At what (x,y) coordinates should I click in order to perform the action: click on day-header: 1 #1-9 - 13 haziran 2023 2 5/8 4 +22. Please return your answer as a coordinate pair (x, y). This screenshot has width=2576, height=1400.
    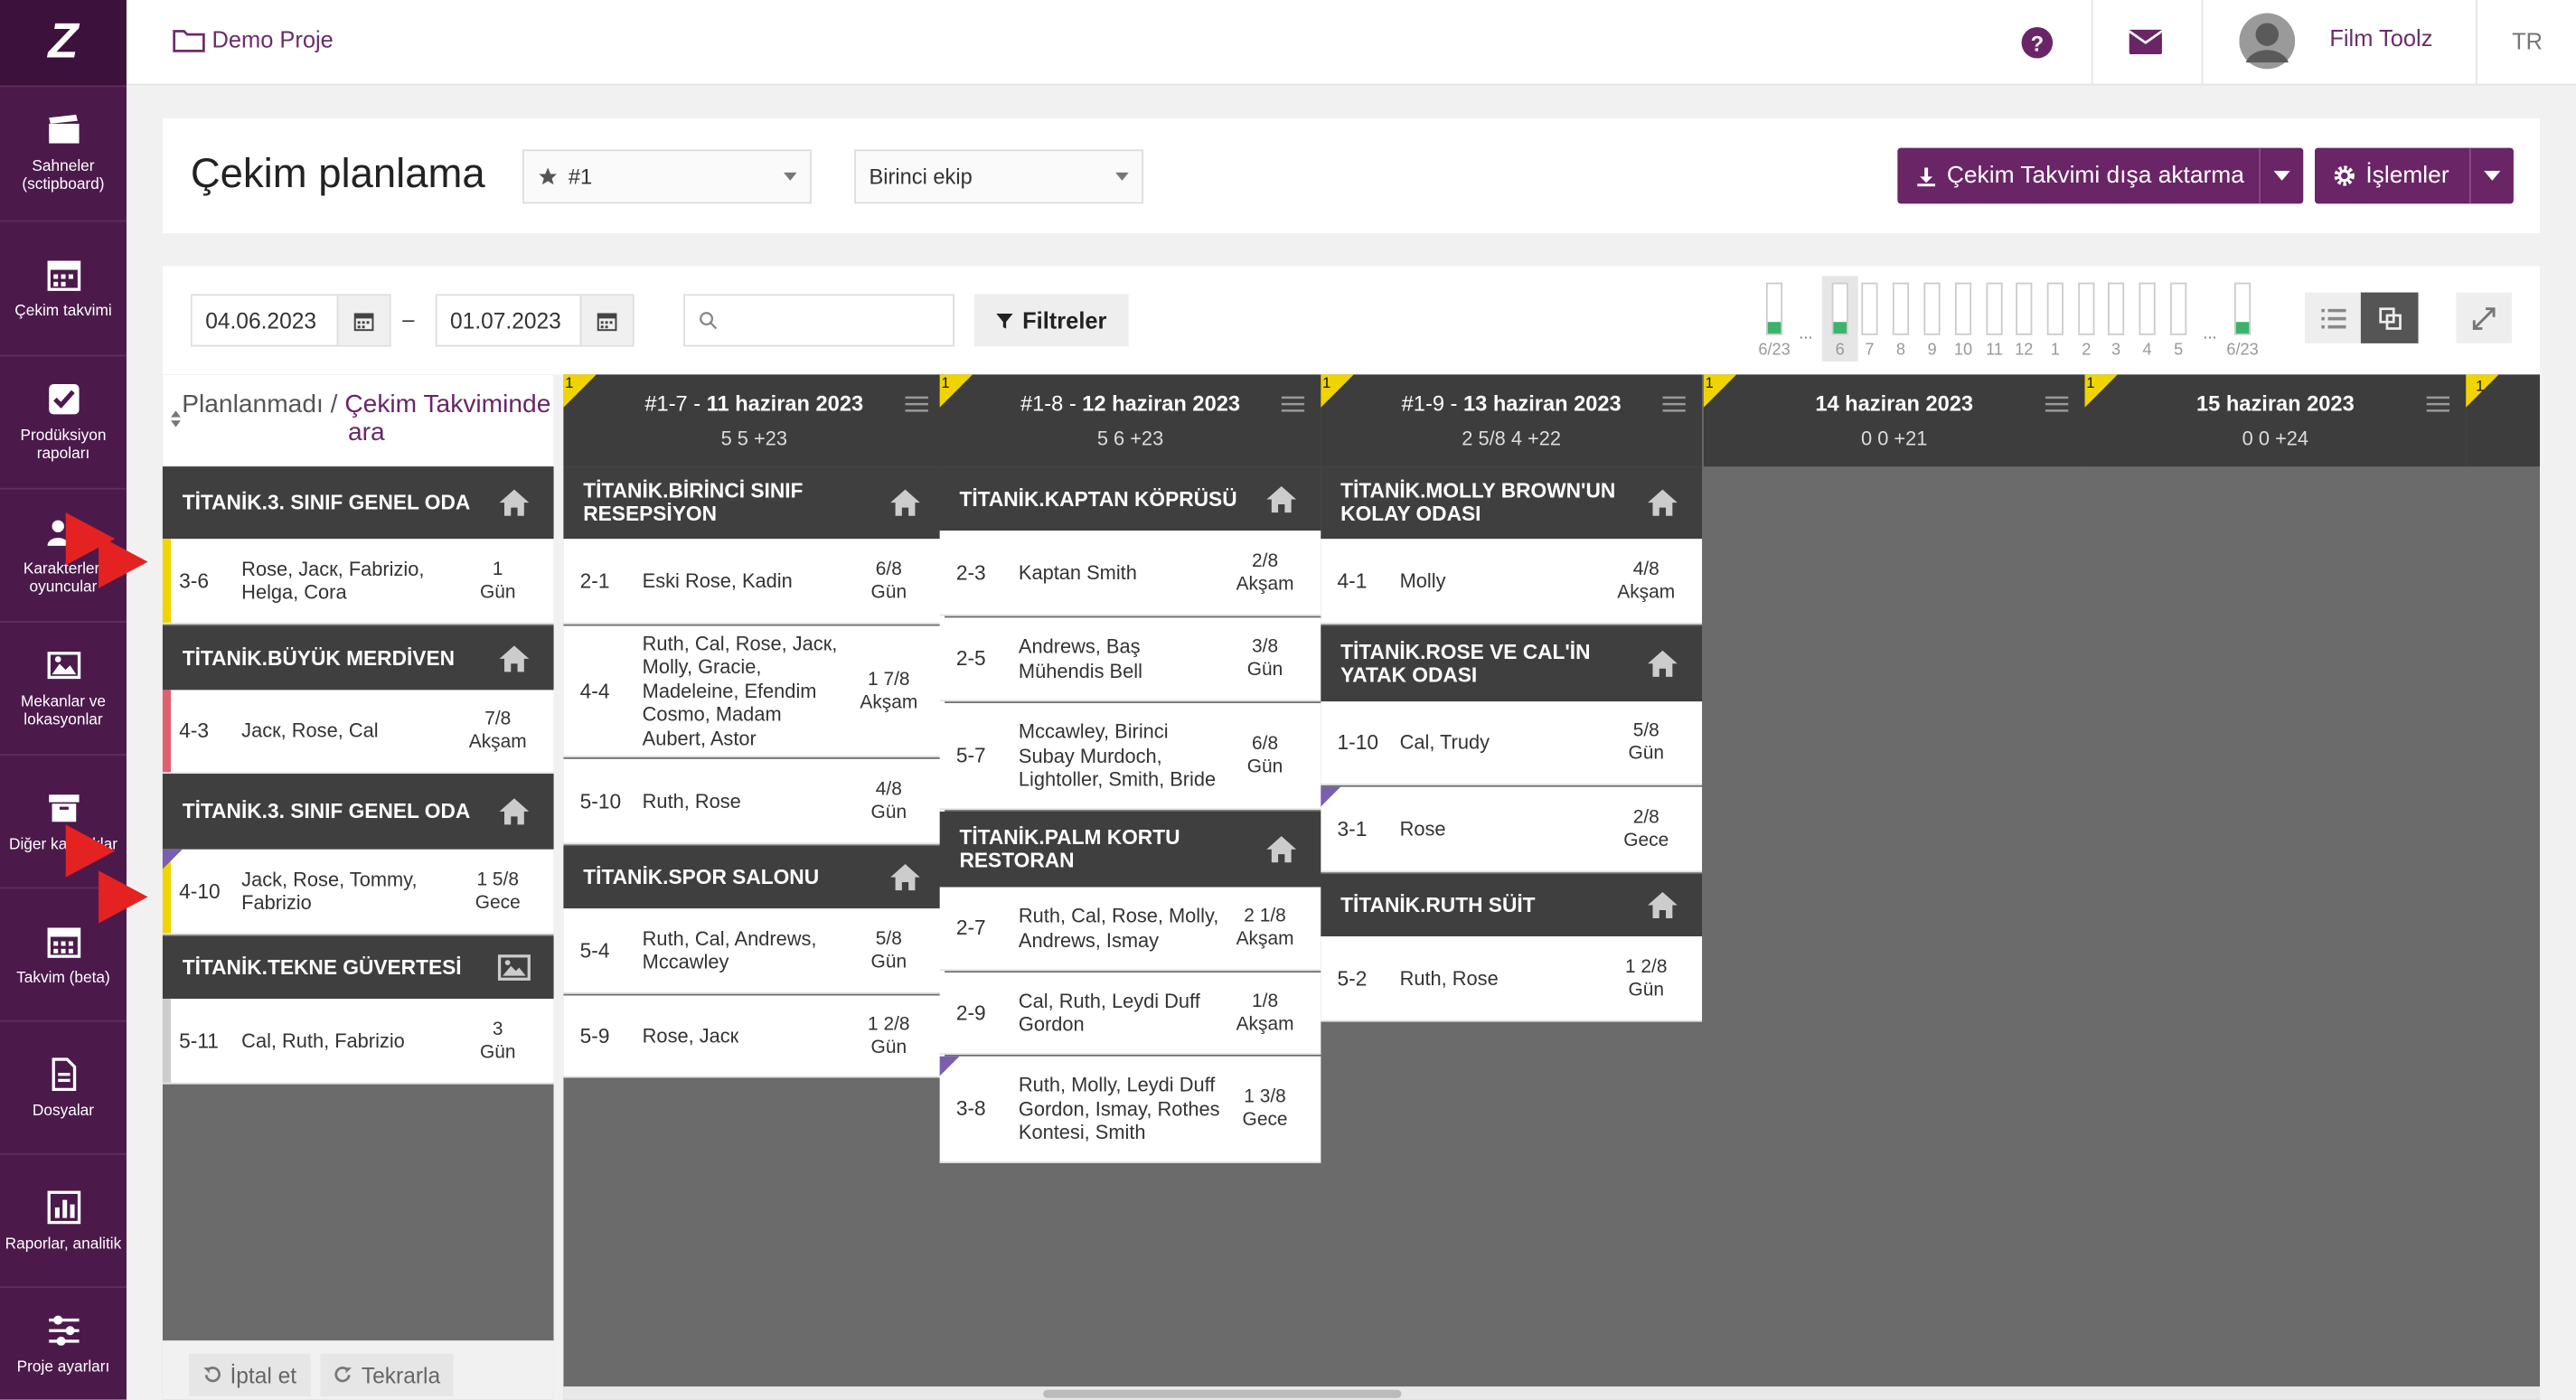
    Looking at the image, I should click on (1512, 420).